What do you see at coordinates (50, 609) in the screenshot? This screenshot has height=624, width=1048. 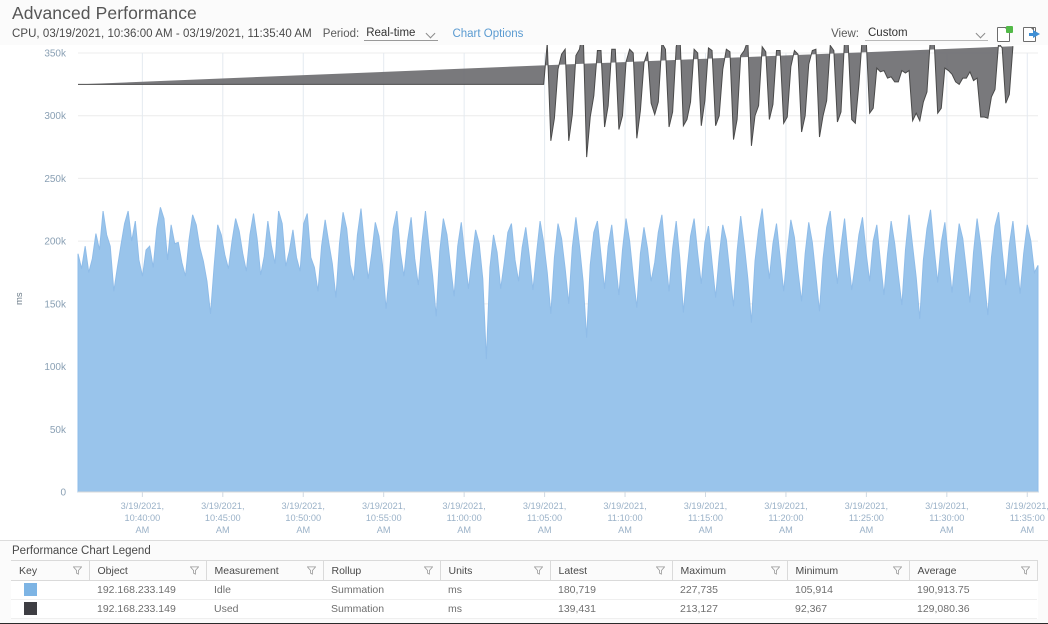 I see `legend-color-key` at bounding box center [50, 609].